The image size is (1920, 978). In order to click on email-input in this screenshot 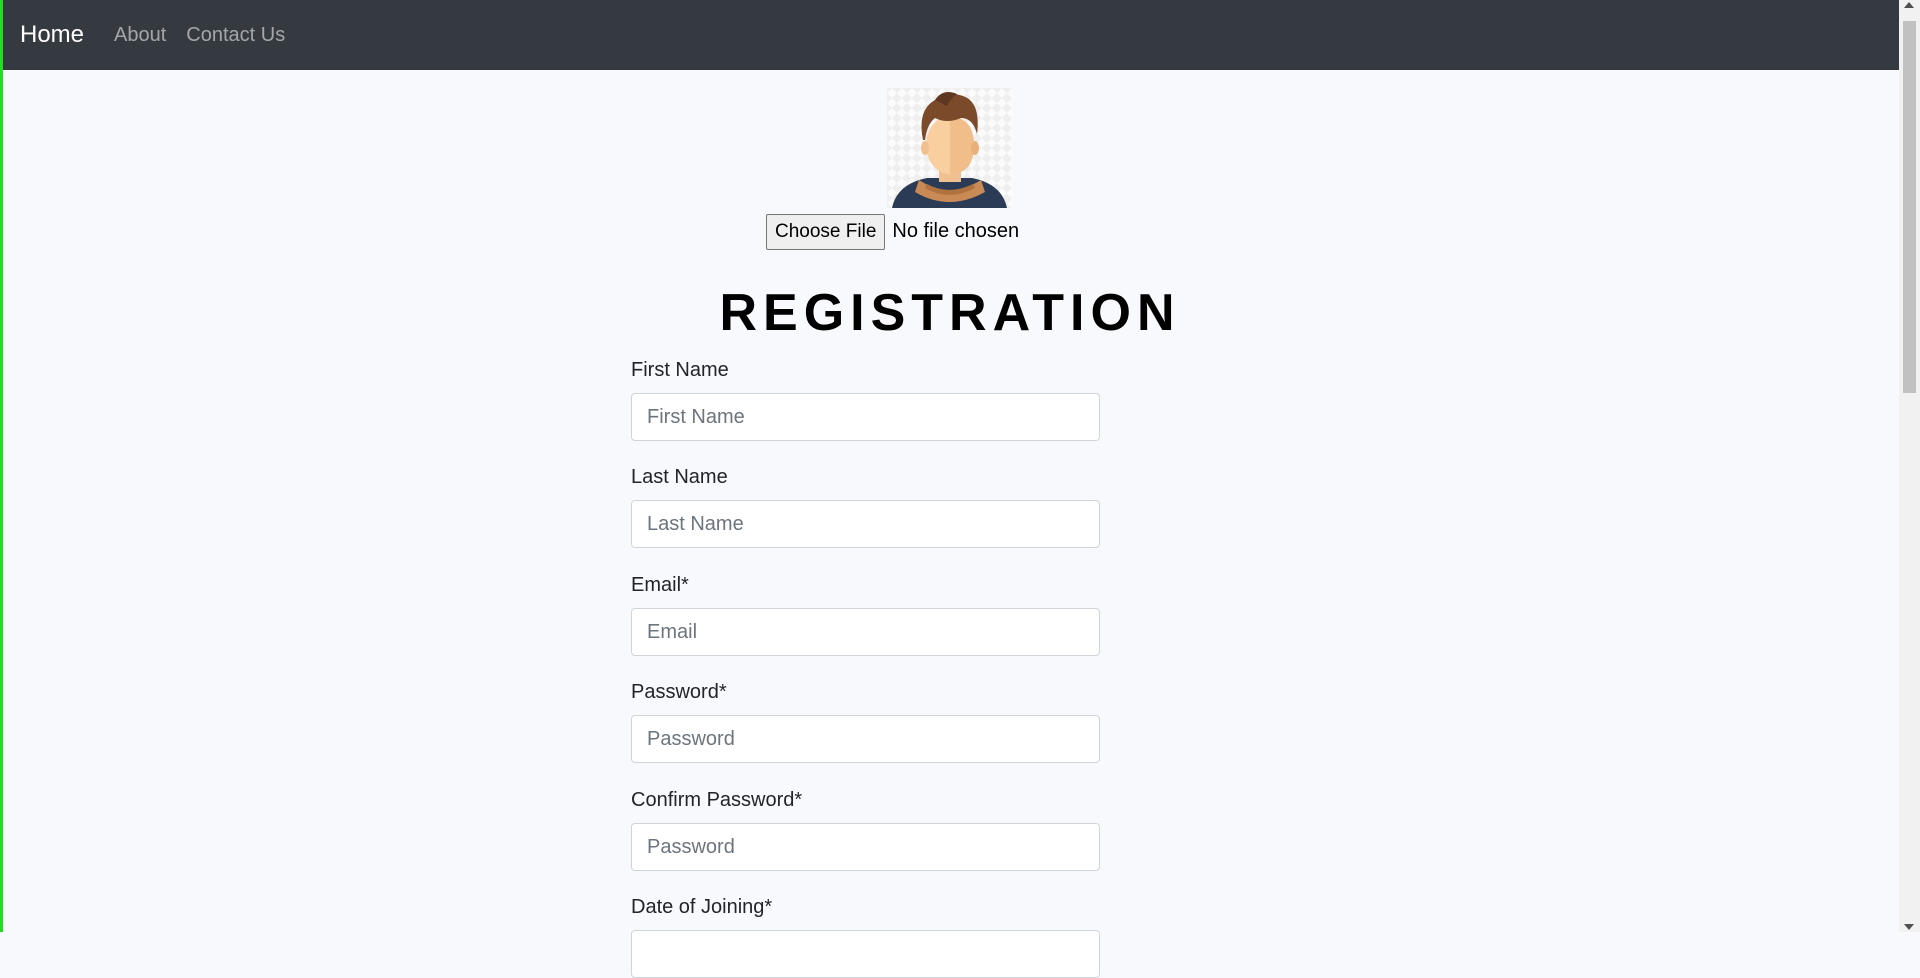, I will do `click(865, 632)`.